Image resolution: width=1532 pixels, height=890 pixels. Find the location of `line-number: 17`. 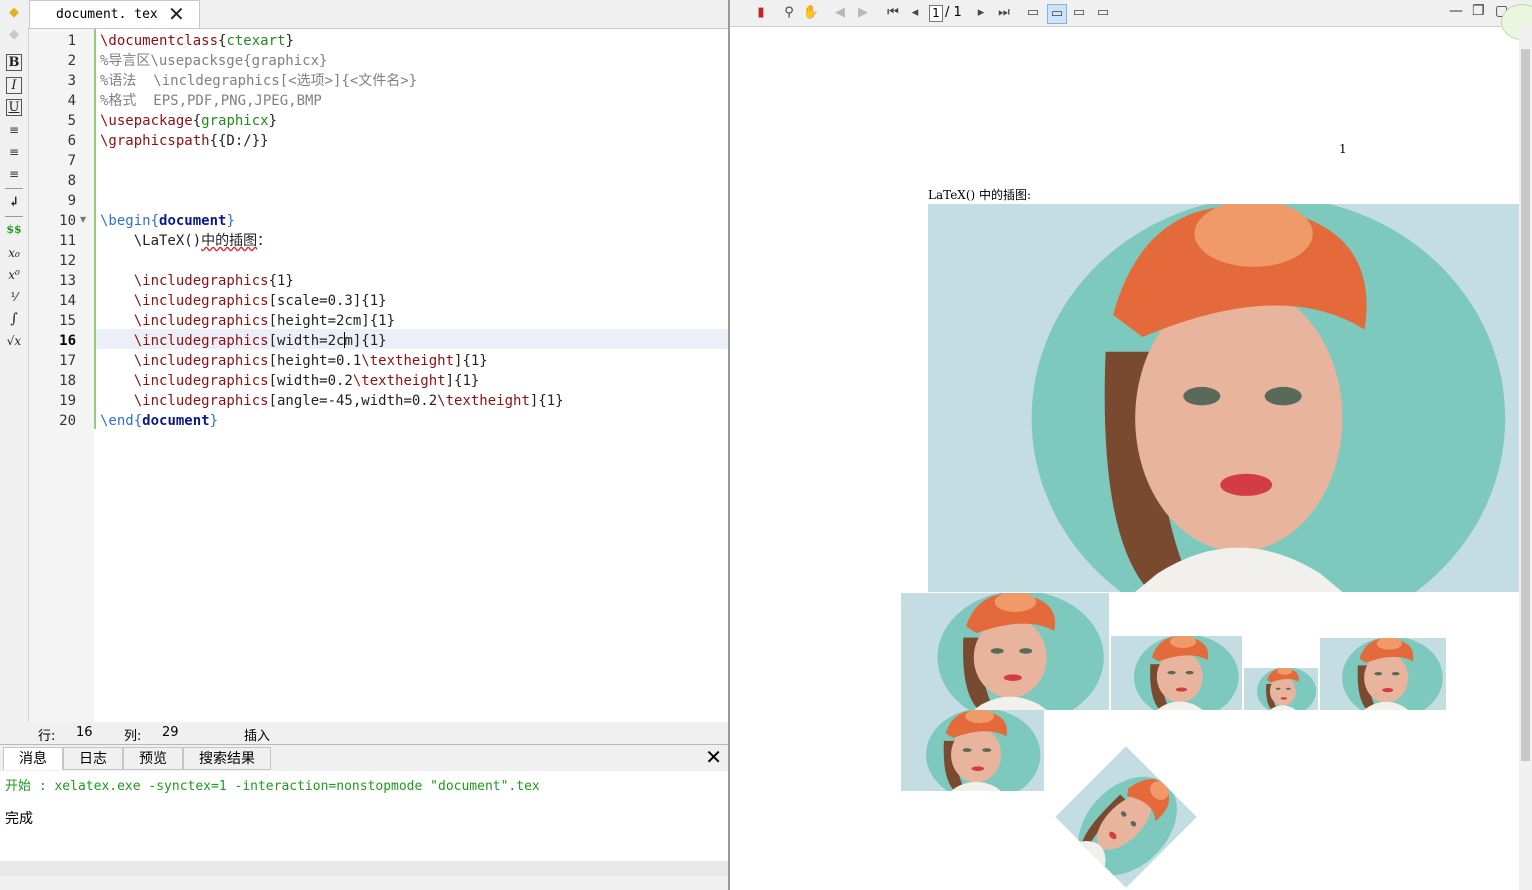

line-number: 17 is located at coordinates (67, 361).